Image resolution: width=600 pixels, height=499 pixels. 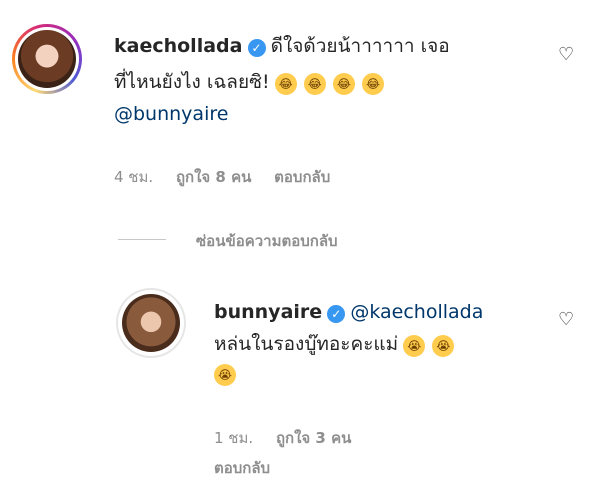 I want to click on comment-1-meta: 4 ชม. ถูกใจ 8 คน ตอบกลับ, so click(x=222, y=177).